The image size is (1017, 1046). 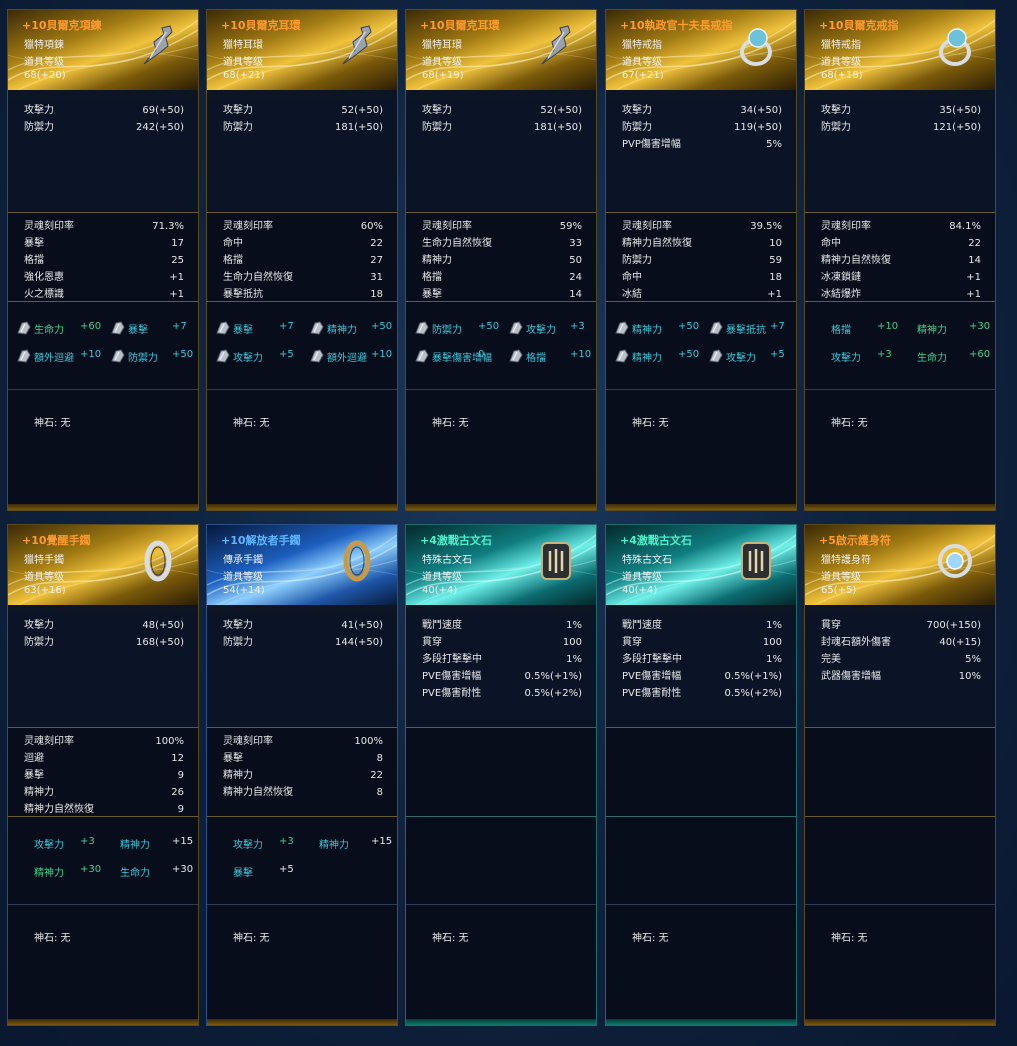 What do you see at coordinates (643, 75) in the screenshot?
I see `item-level-value: 67(+21)` at bounding box center [643, 75].